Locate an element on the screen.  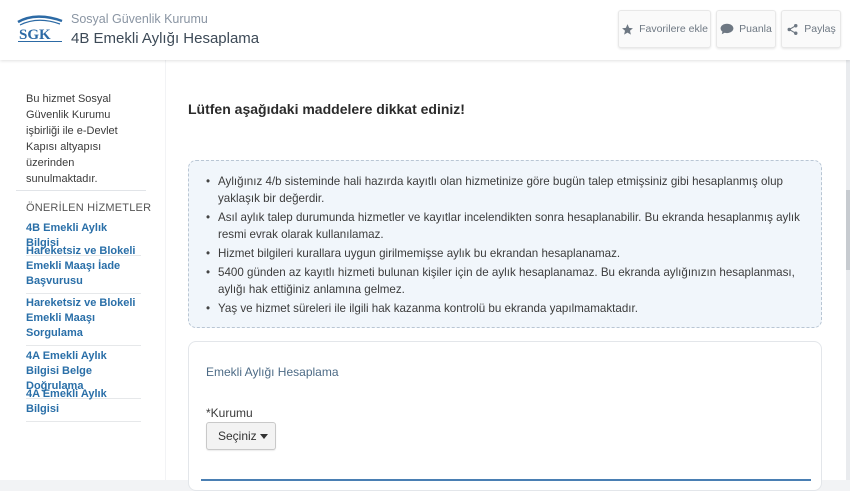
sidebar-divider is located at coordinates (81, 190).